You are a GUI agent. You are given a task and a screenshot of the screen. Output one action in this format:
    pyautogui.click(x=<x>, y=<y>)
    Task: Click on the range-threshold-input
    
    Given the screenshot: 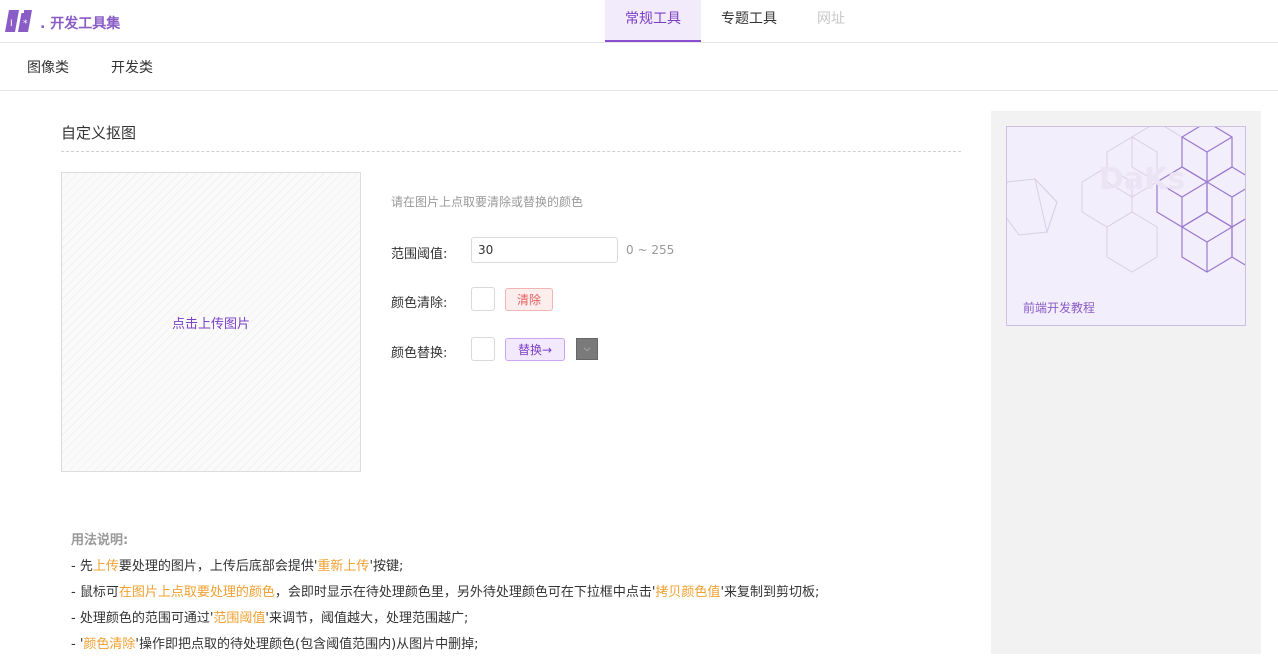 What is the action you would take?
    pyautogui.click(x=544, y=250)
    